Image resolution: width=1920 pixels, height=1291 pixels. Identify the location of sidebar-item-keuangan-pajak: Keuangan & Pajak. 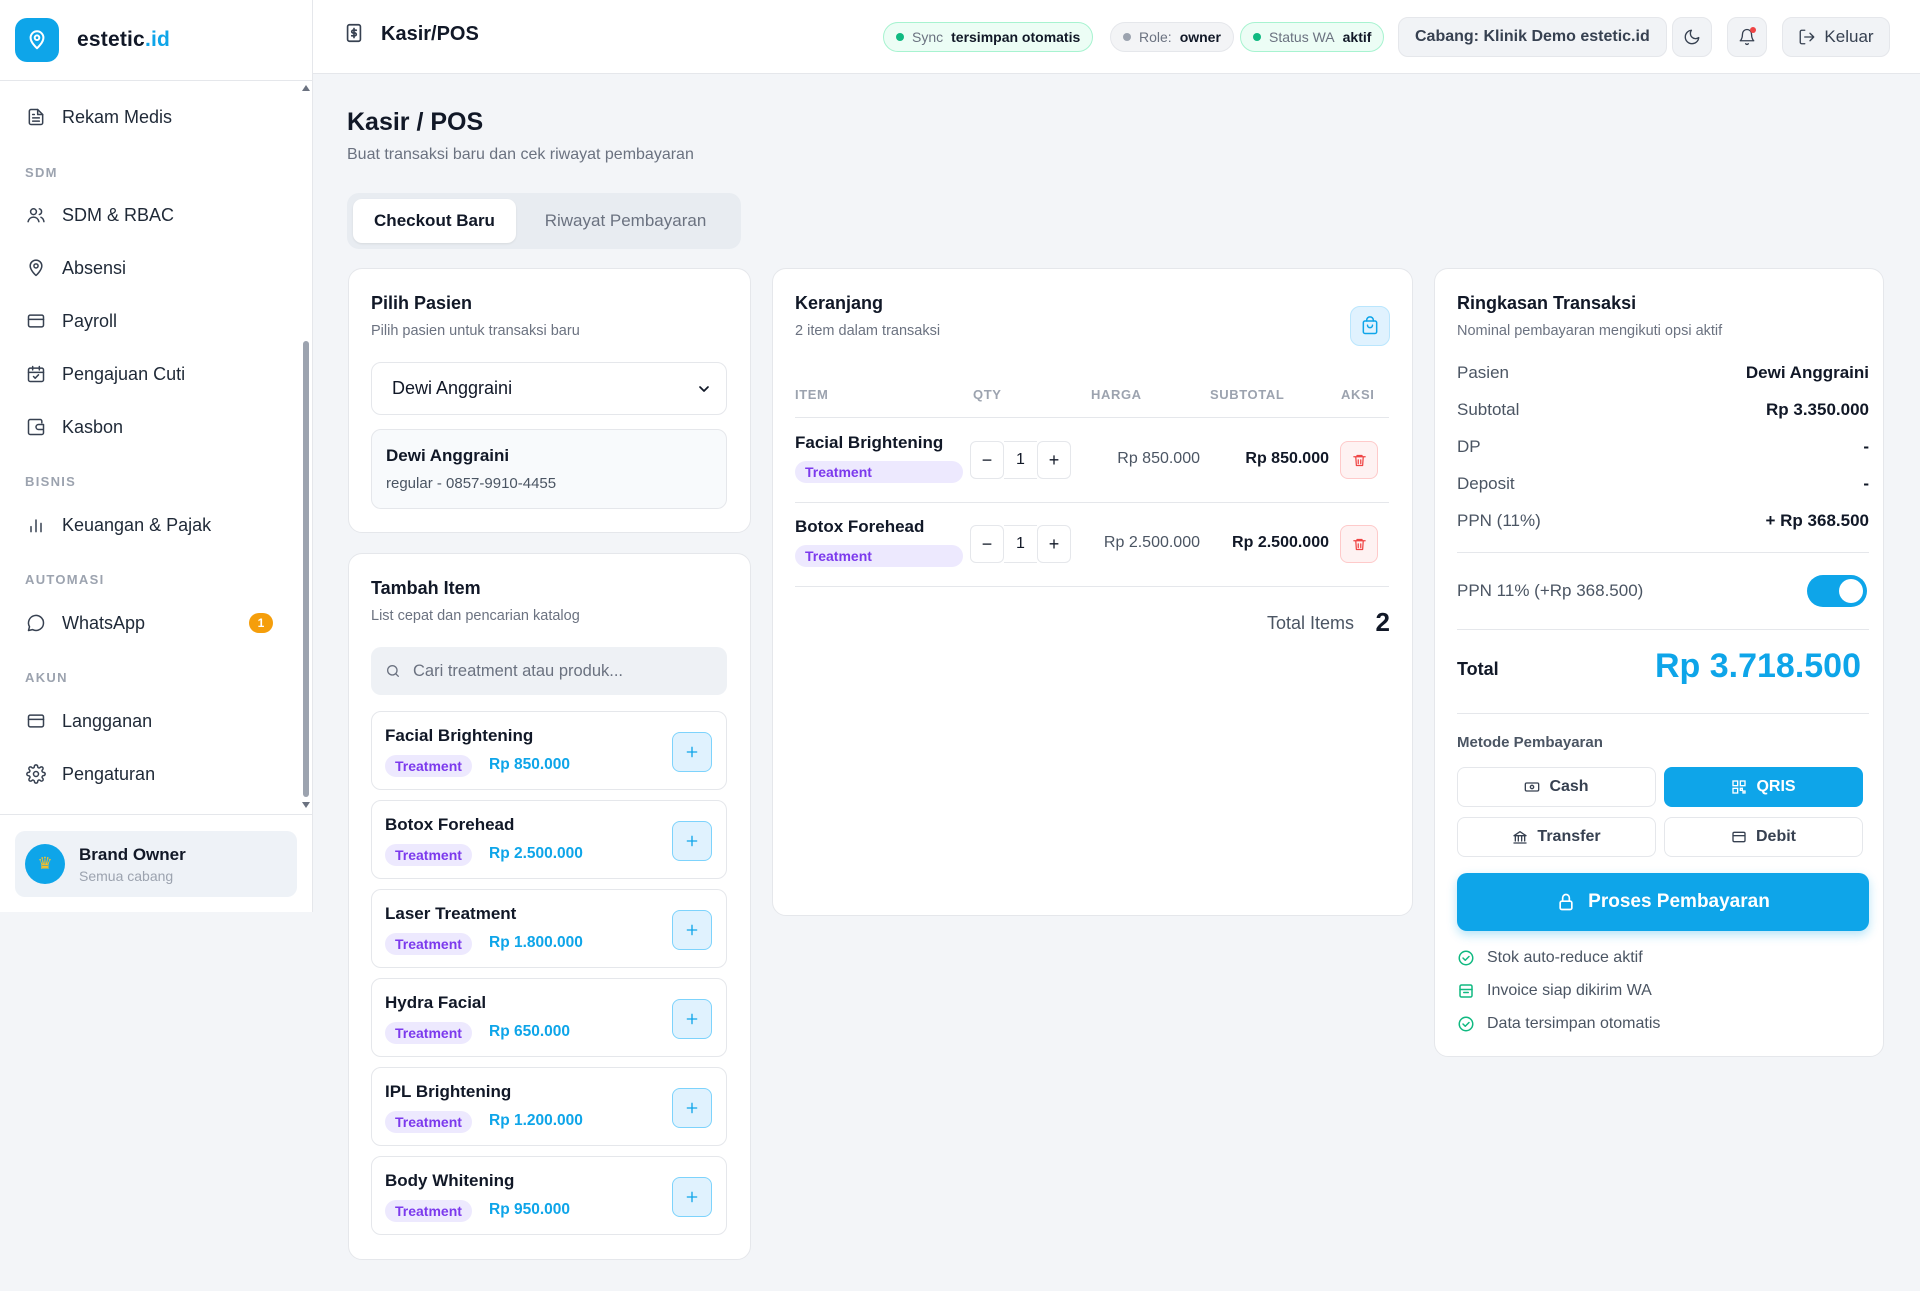
(117, 525).